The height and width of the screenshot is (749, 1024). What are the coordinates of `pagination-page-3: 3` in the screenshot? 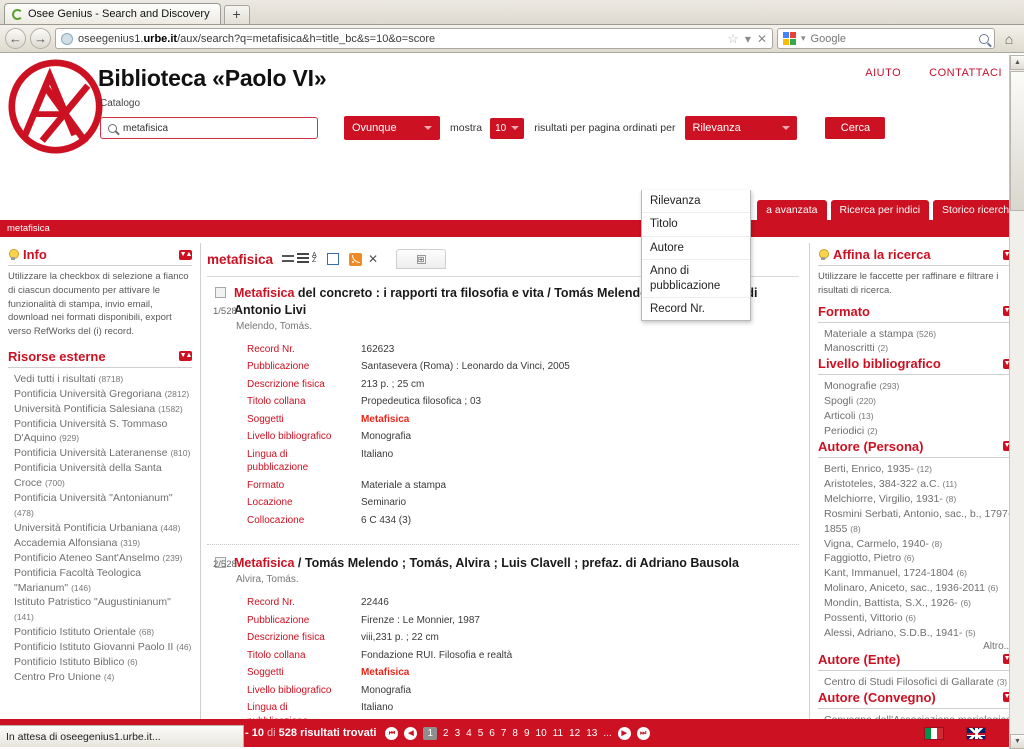 It's located at (458, 733).